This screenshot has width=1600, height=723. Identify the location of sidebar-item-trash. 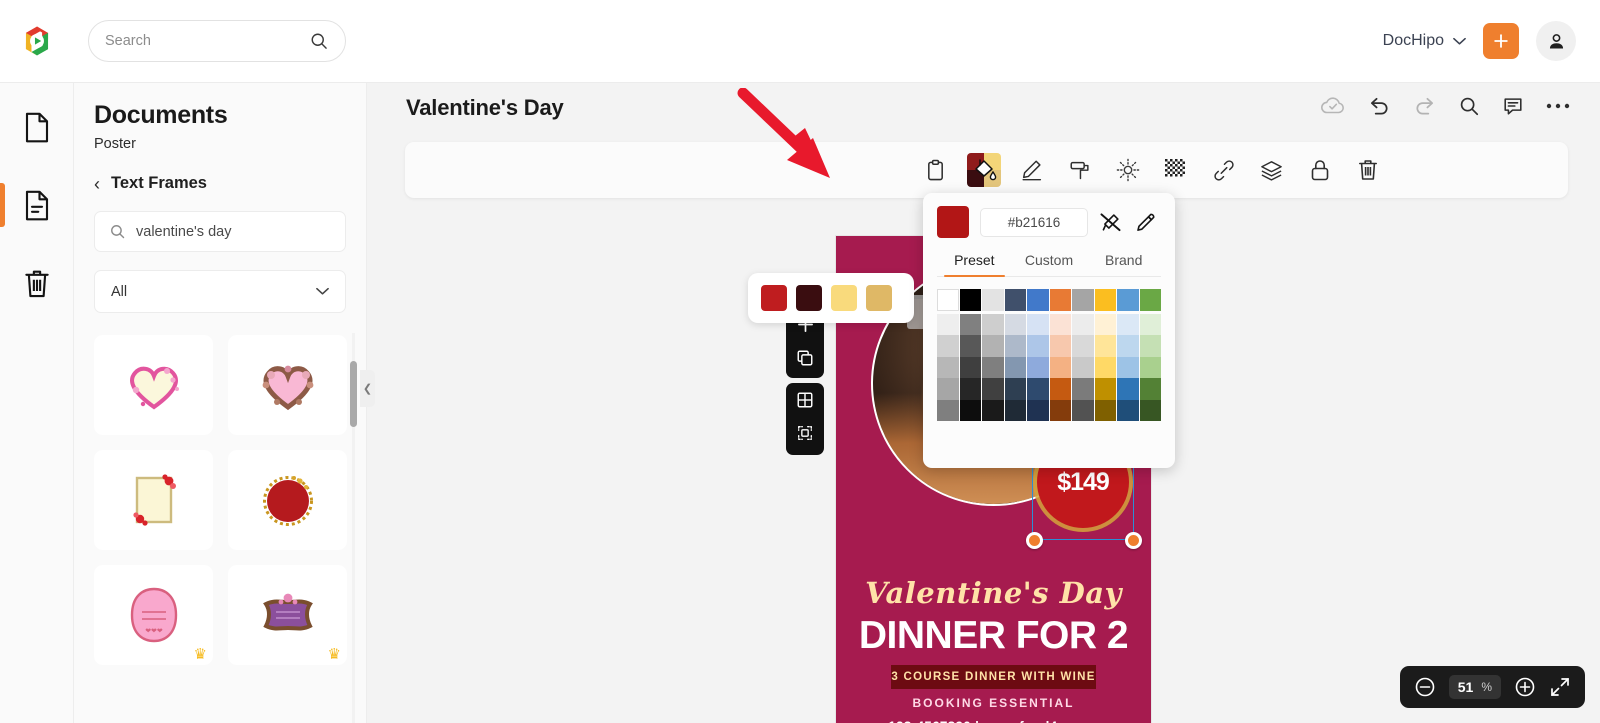
(37, 283).